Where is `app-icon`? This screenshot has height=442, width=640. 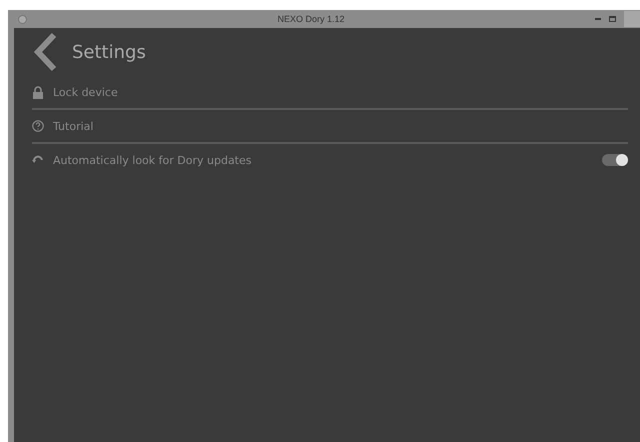
app-icon is located at coordinates (22, 19).